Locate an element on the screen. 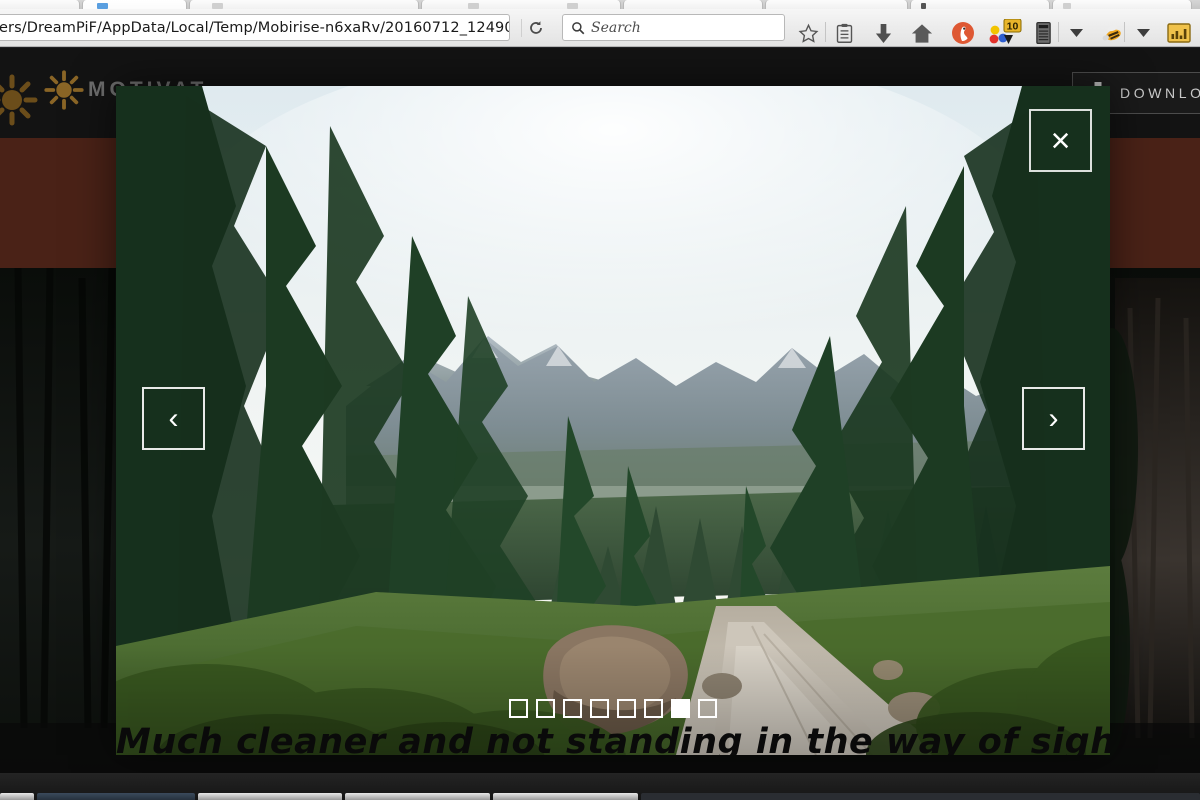 This screenshot has height=800, width=1200. svg-text: 10 is located at coordinates (1013, 26).